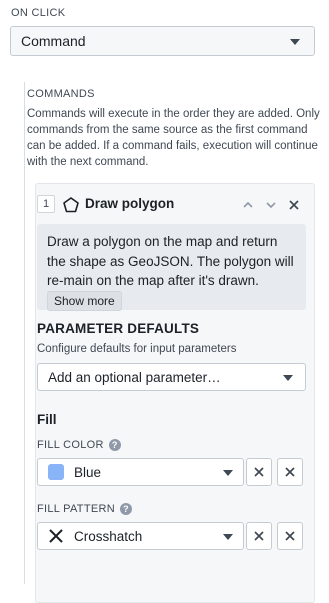  What do you see at coordinates (53, 41) in the screenshot?
I see `on-click-selected-value: Command` at bounding box center [53, 41].